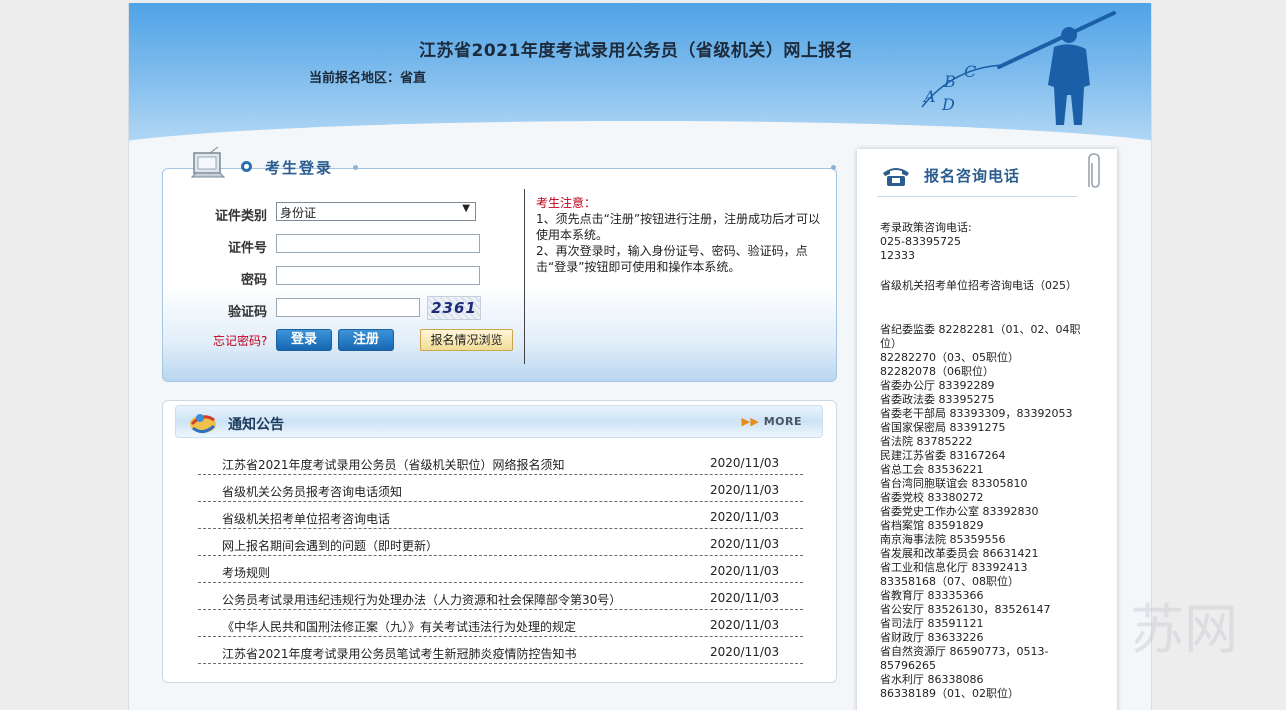  What do you see at coordinates (932, 497) in the screenshot?
I see `unit-phone-line: 省委党校 83380272` at bounding box center [932, 497].